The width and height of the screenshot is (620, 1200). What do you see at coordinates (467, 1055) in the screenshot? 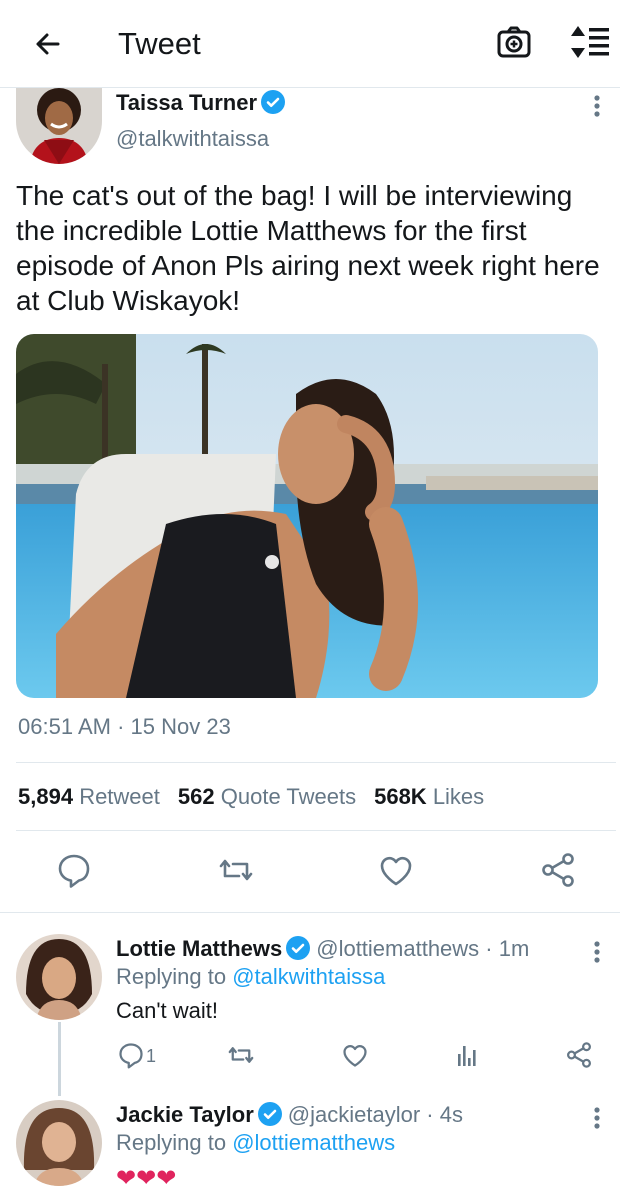
I see `analytics-icon` at bounding box center [467, 1055].